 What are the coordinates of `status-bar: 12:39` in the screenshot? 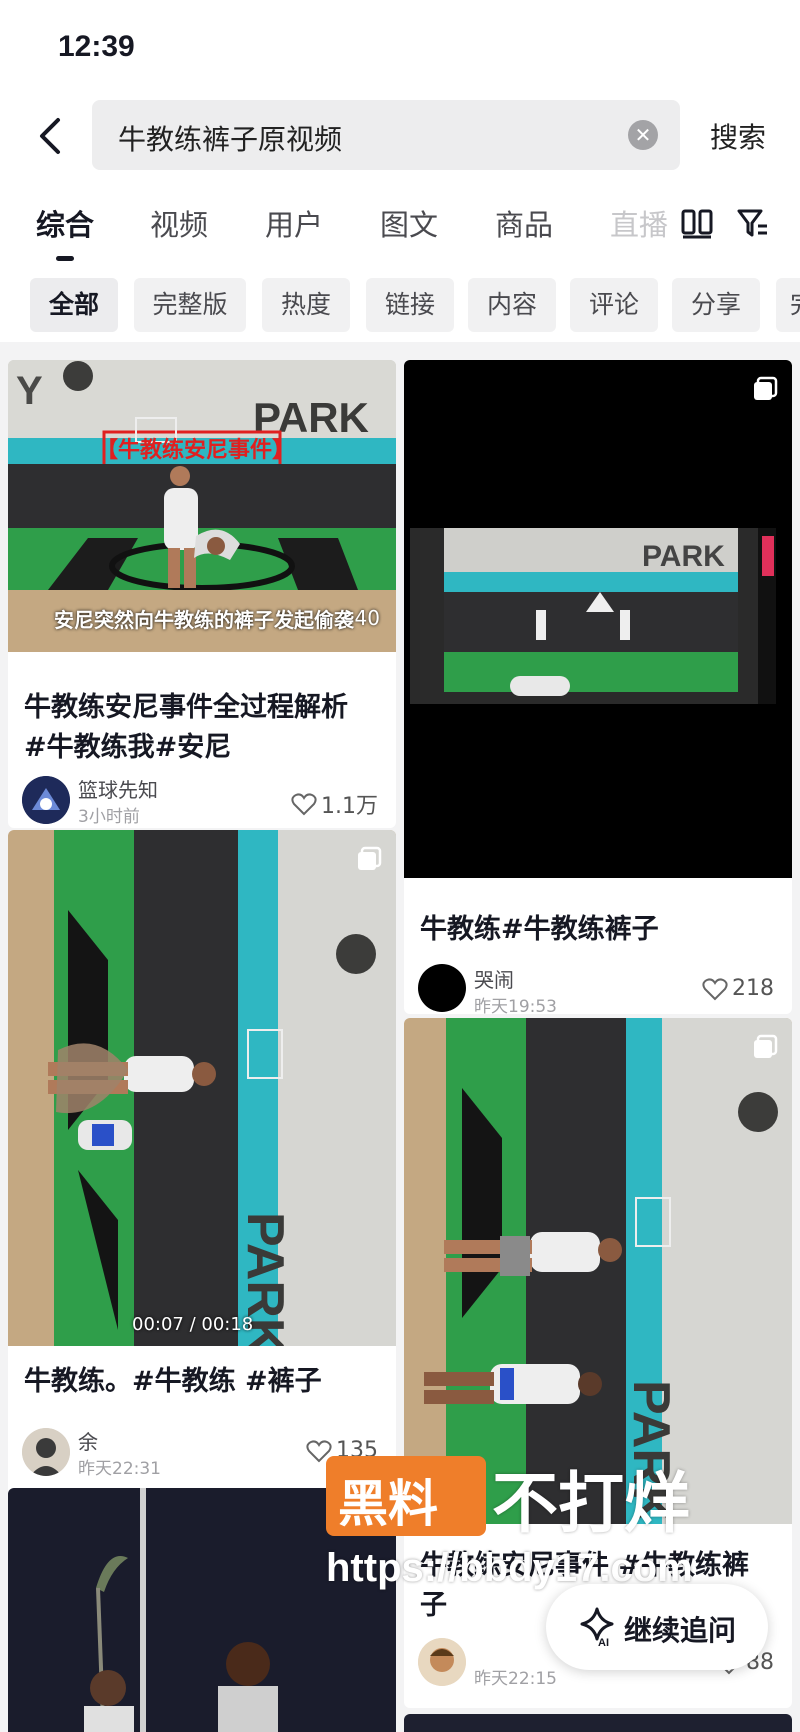 It's located at (400, 48).